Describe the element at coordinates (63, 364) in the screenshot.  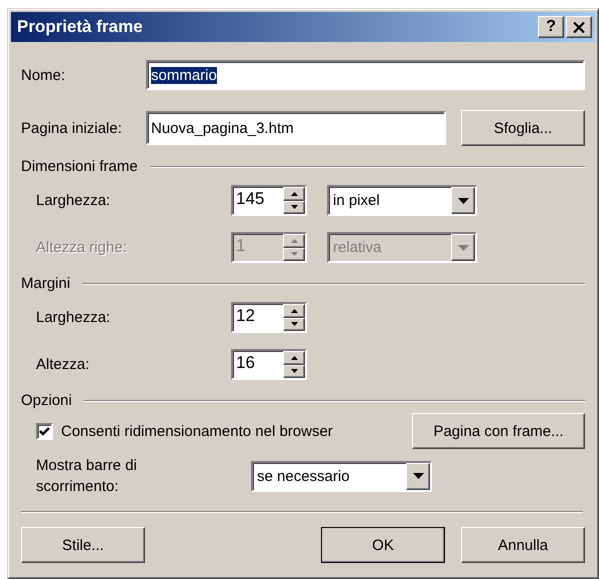
I see `field-label: Altezza:` at that location.